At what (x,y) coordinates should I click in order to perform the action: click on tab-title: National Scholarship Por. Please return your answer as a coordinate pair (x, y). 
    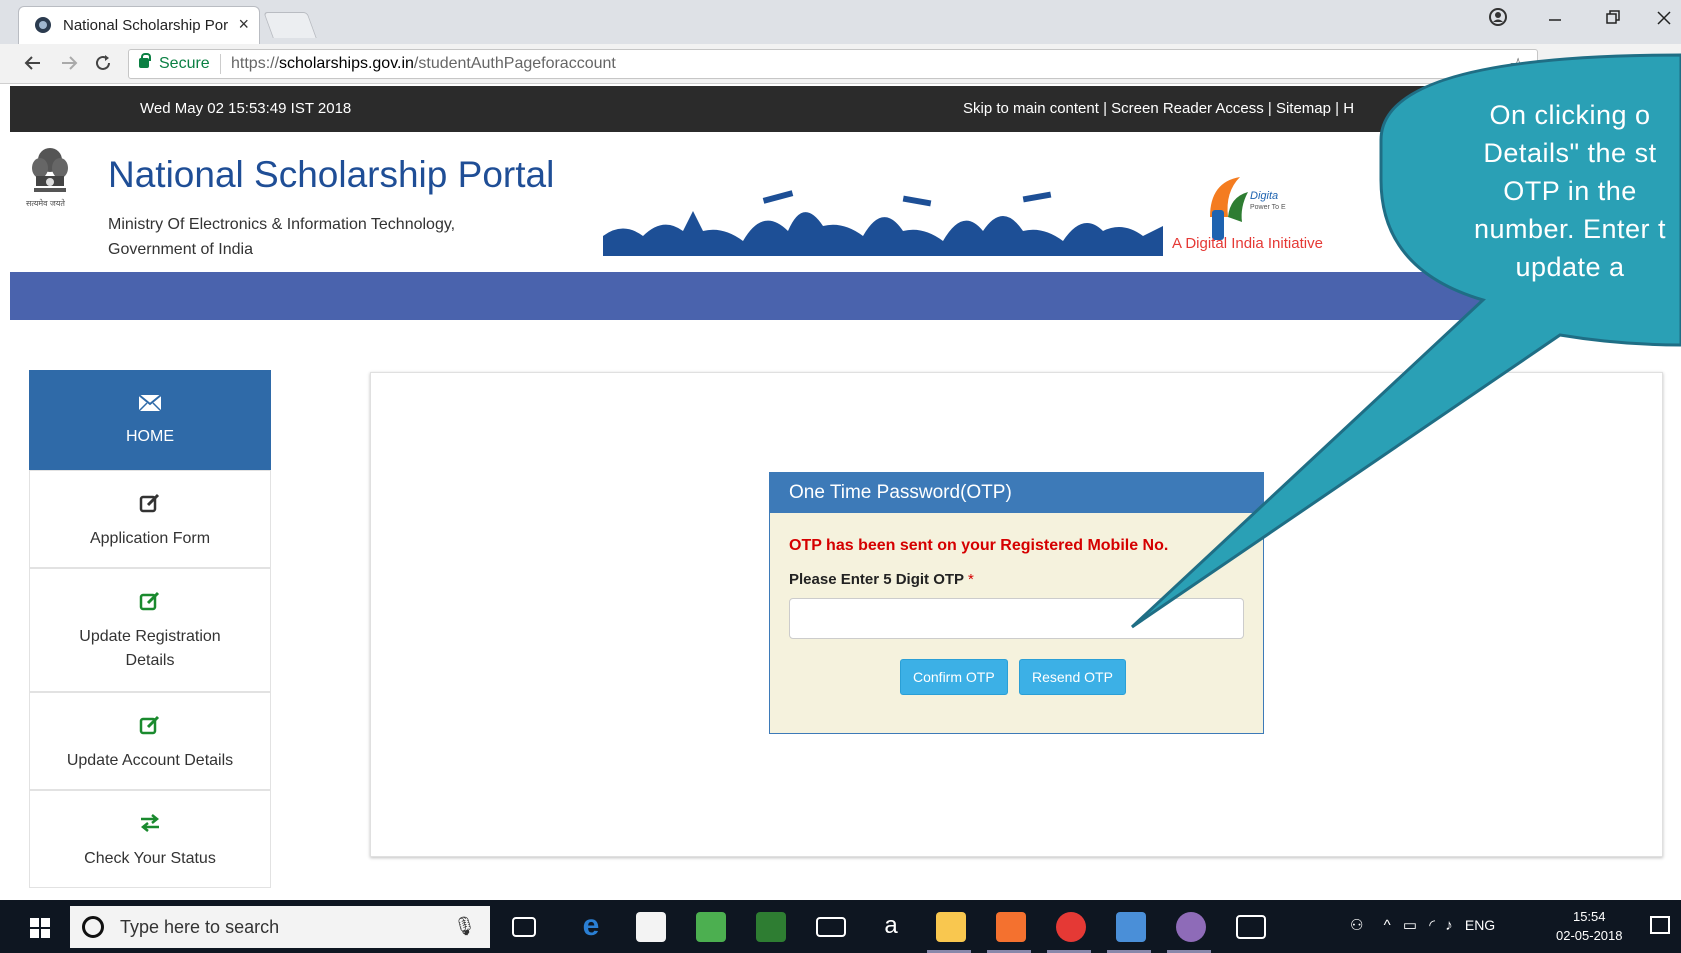
    Looking at the image, I should click on (145, 25).